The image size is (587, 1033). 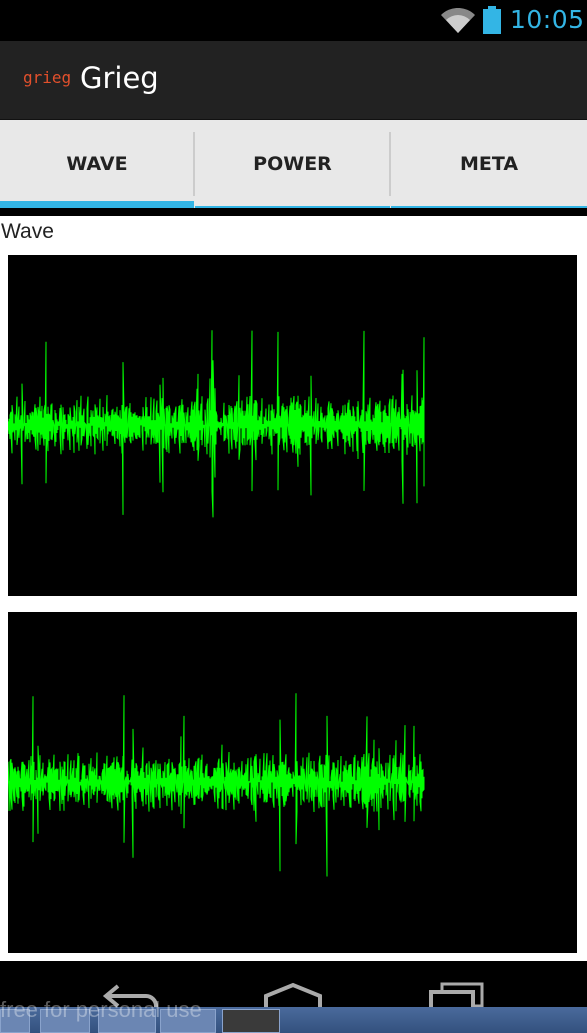 What do you see at coordinates (293, 80) in the screenshot?
I see `action-bar: grieg Grieg` at bounding box center [293, 80].